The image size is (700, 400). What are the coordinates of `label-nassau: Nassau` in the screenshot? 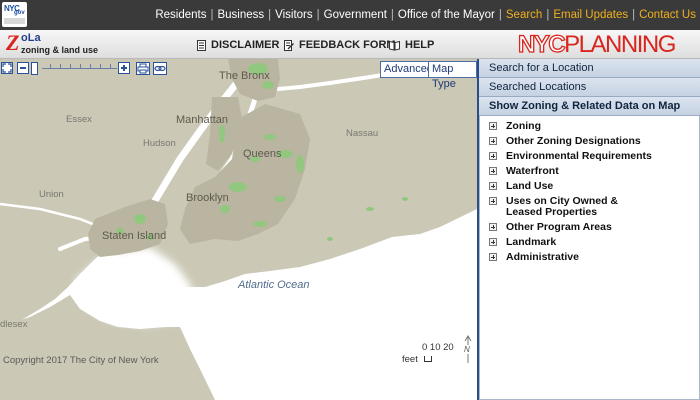 It's located at (362, 133).